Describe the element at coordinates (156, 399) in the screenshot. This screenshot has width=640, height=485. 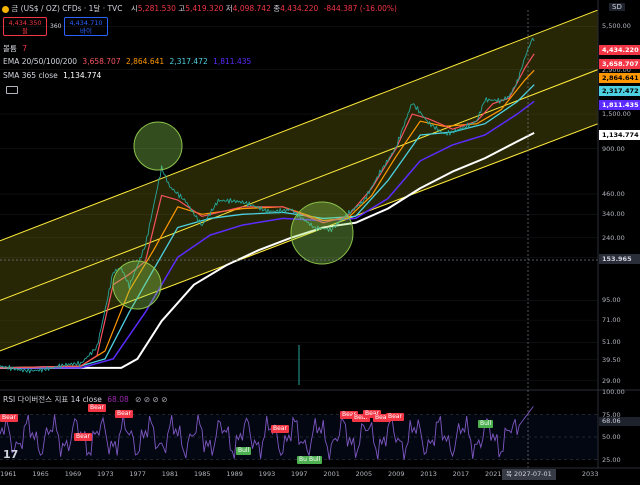
I see `source-icon: ⊘` at that location.